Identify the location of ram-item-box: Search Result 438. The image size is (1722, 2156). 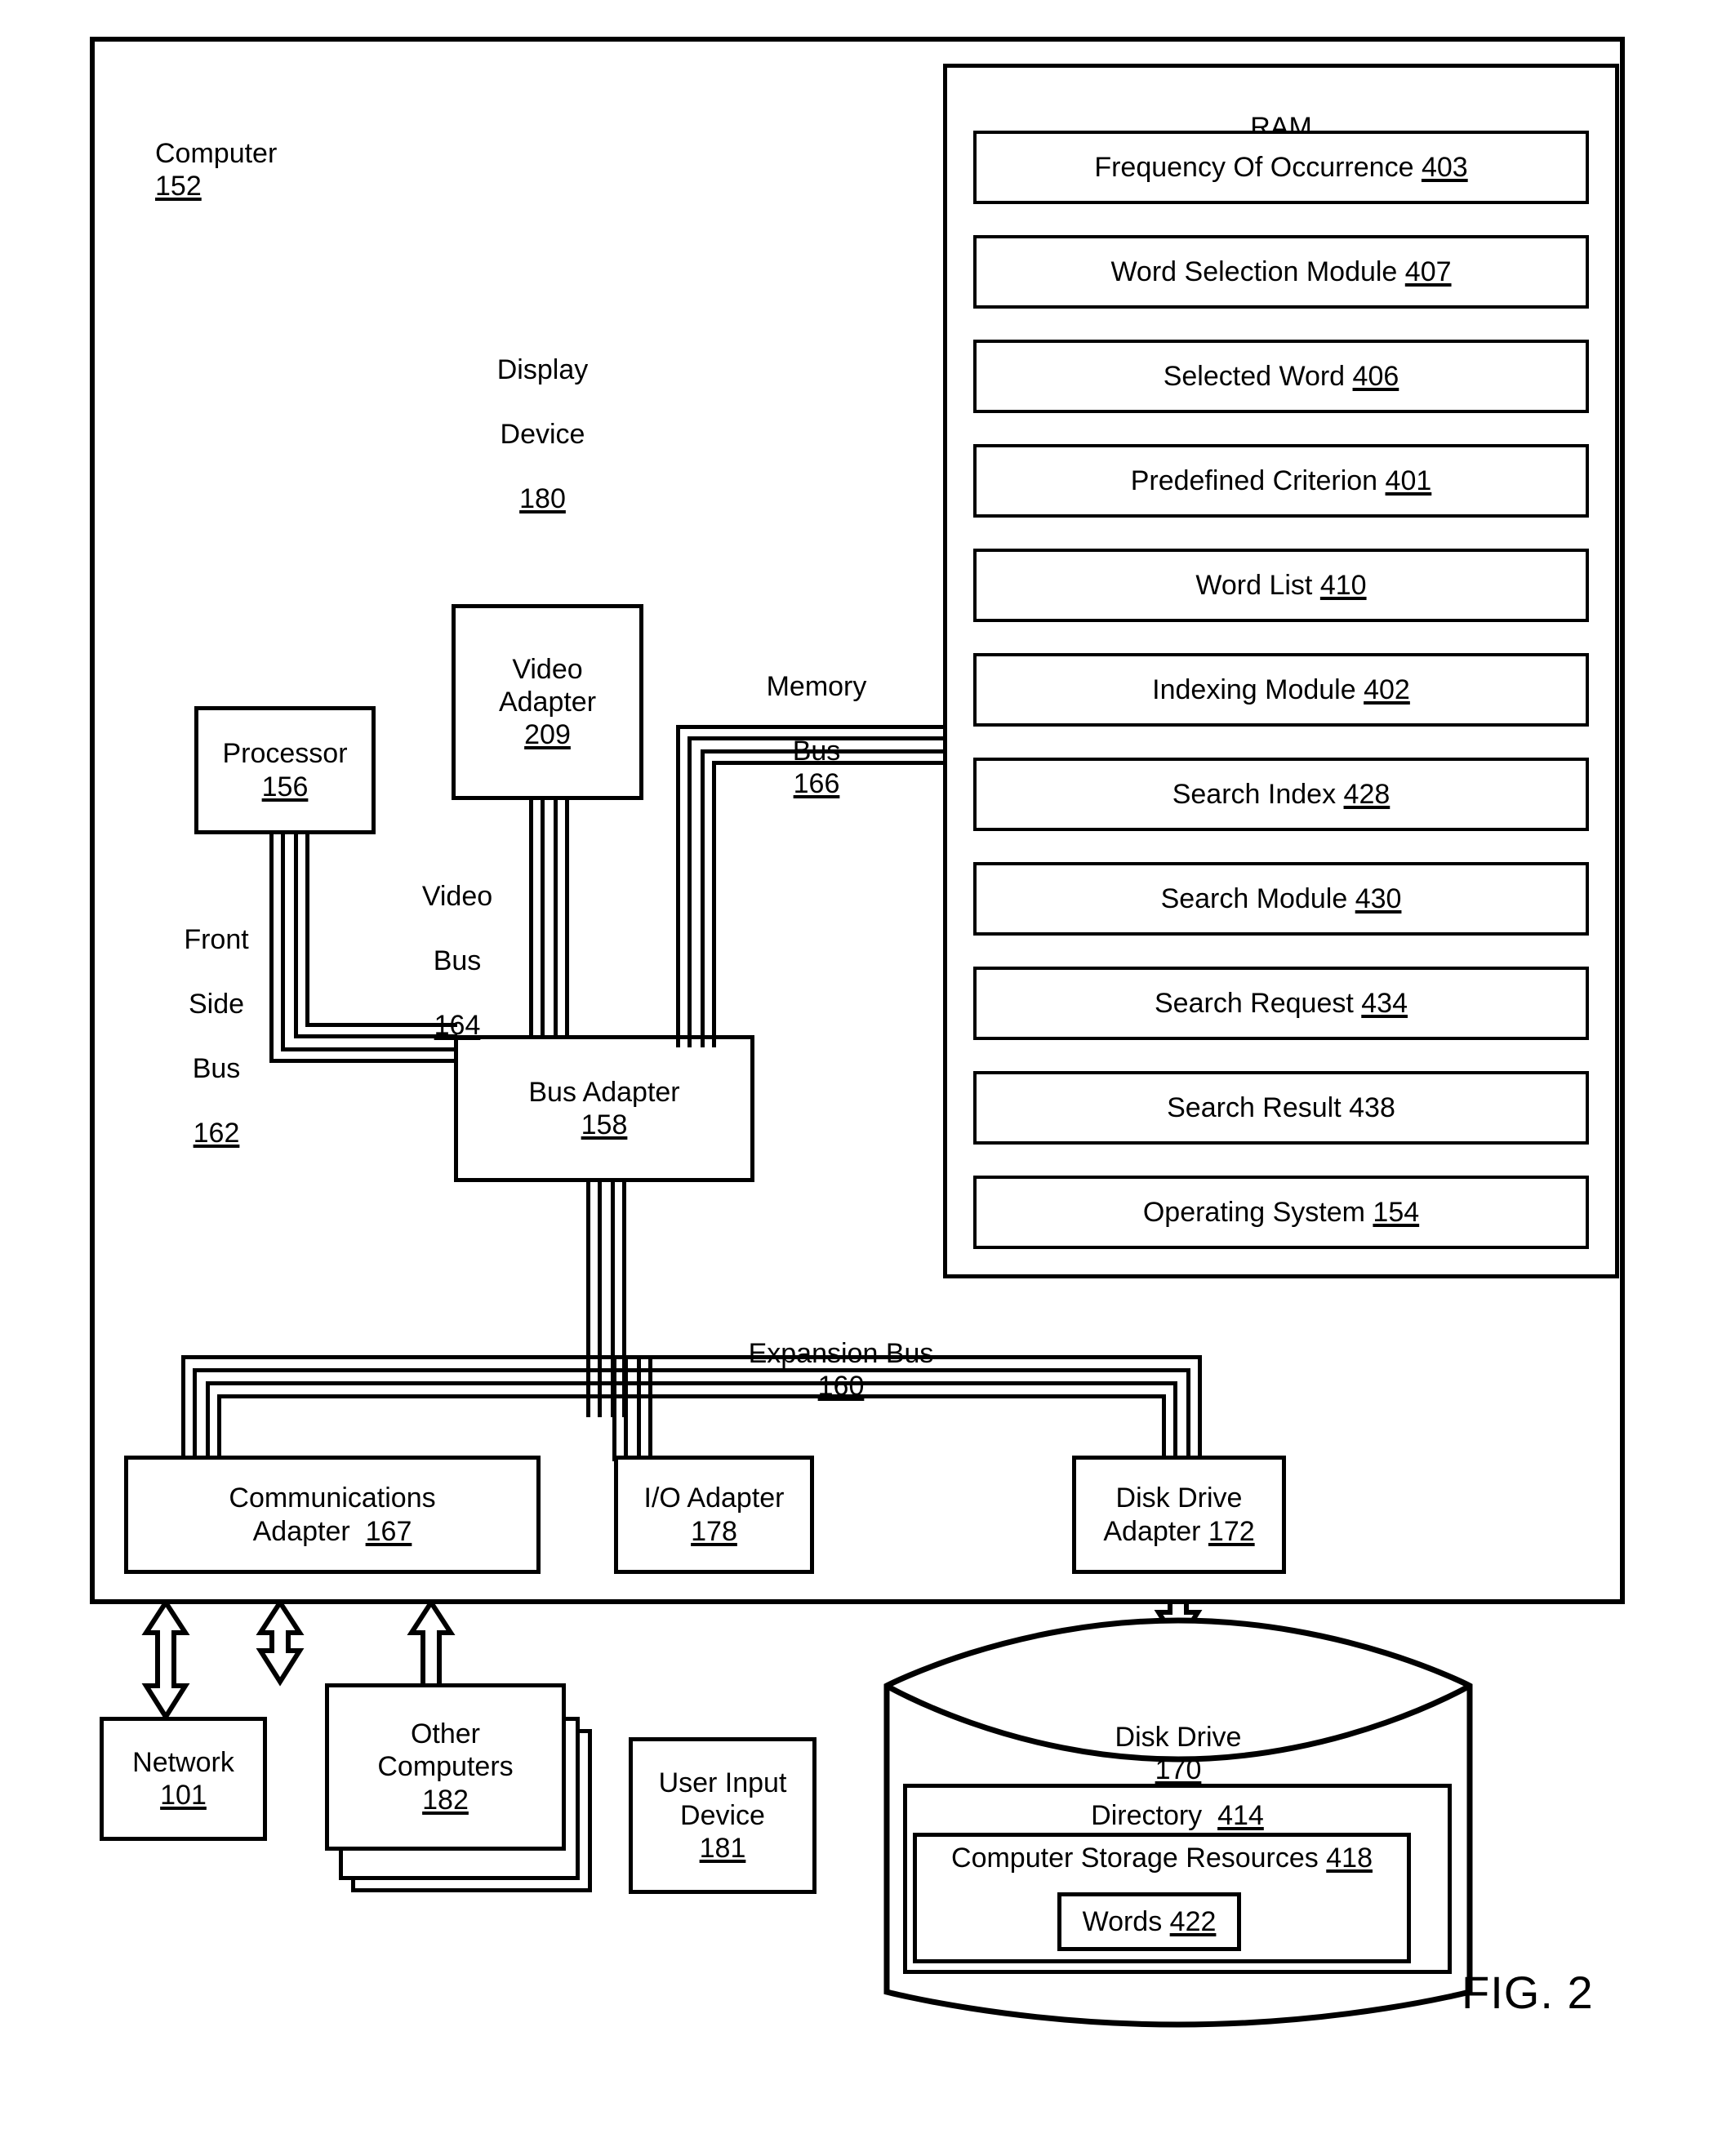
(1281, 1108).